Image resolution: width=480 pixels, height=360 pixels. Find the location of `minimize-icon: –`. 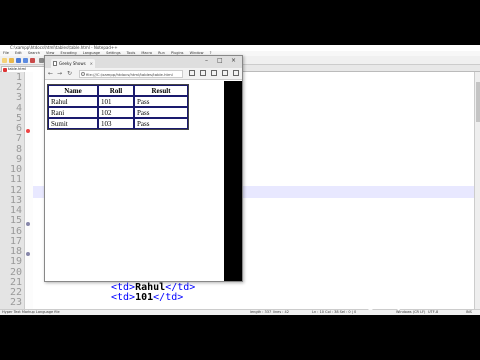

minimize-icon: – is located at coordinates (206, 61).